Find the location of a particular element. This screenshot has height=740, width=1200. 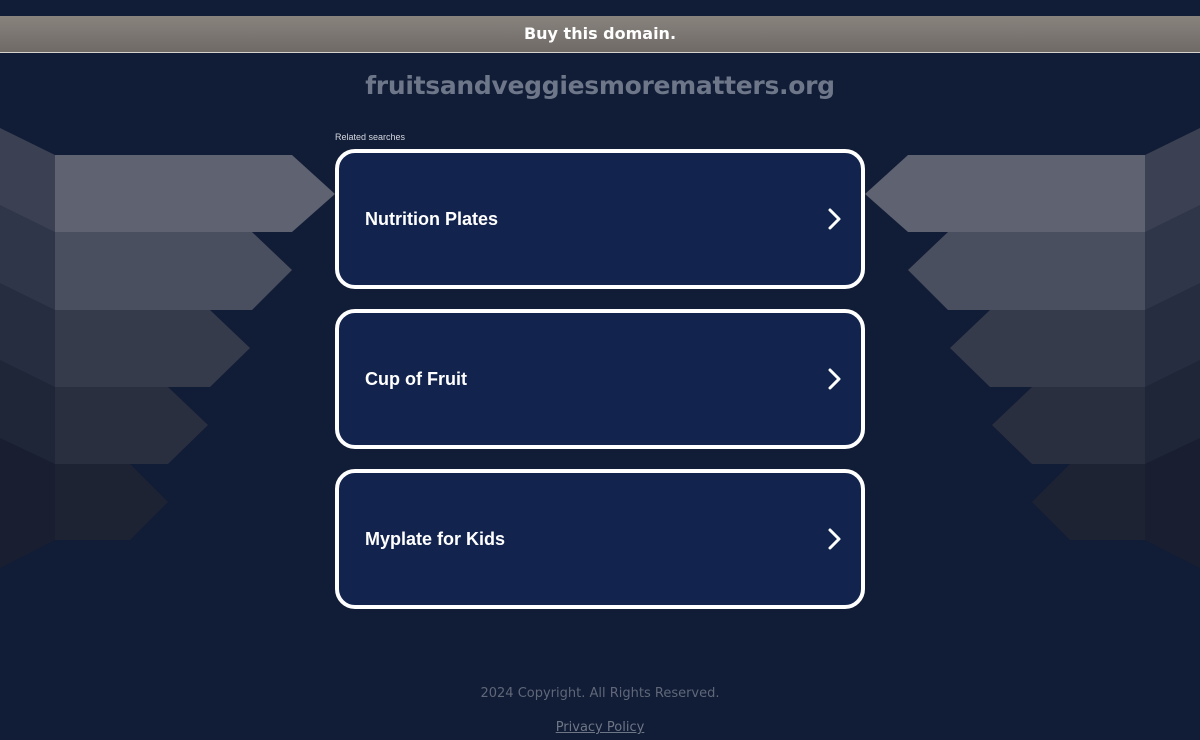

search-item-label: Cup of Fruit is located at coordinates (416, 378).